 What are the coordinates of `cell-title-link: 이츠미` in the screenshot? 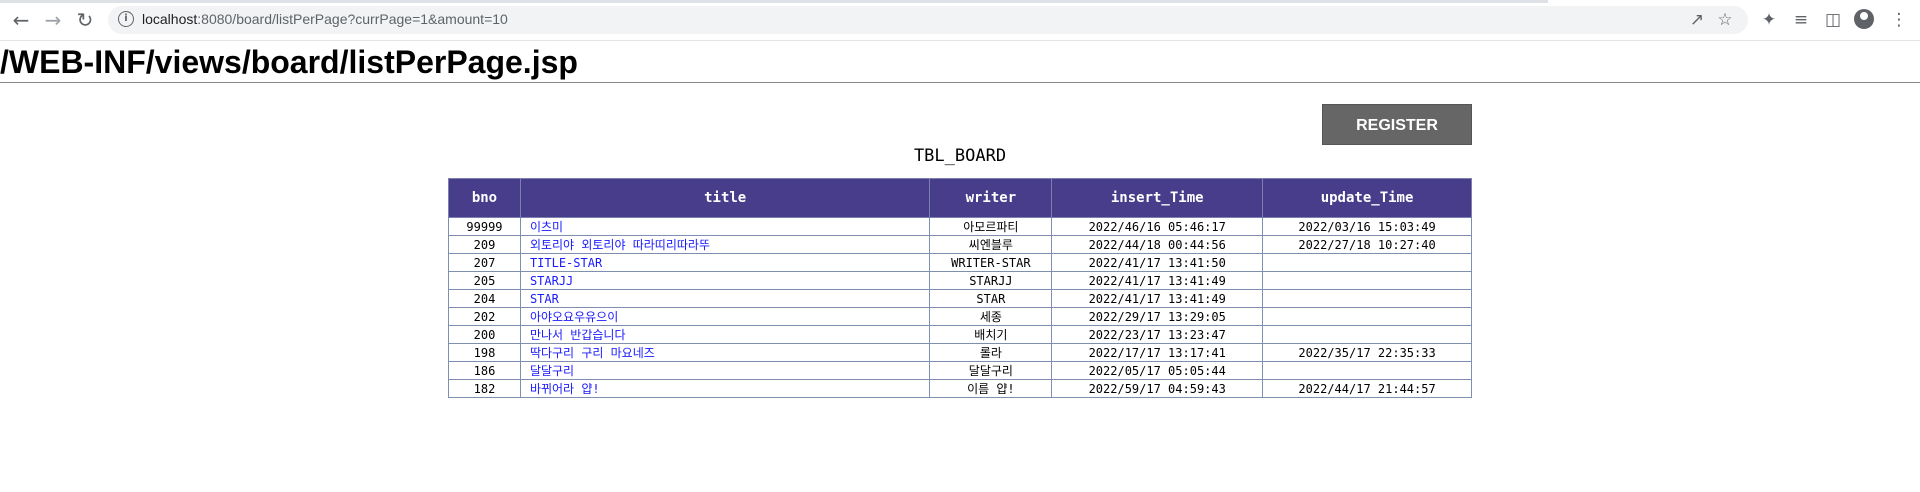 It's located at (725, 226).